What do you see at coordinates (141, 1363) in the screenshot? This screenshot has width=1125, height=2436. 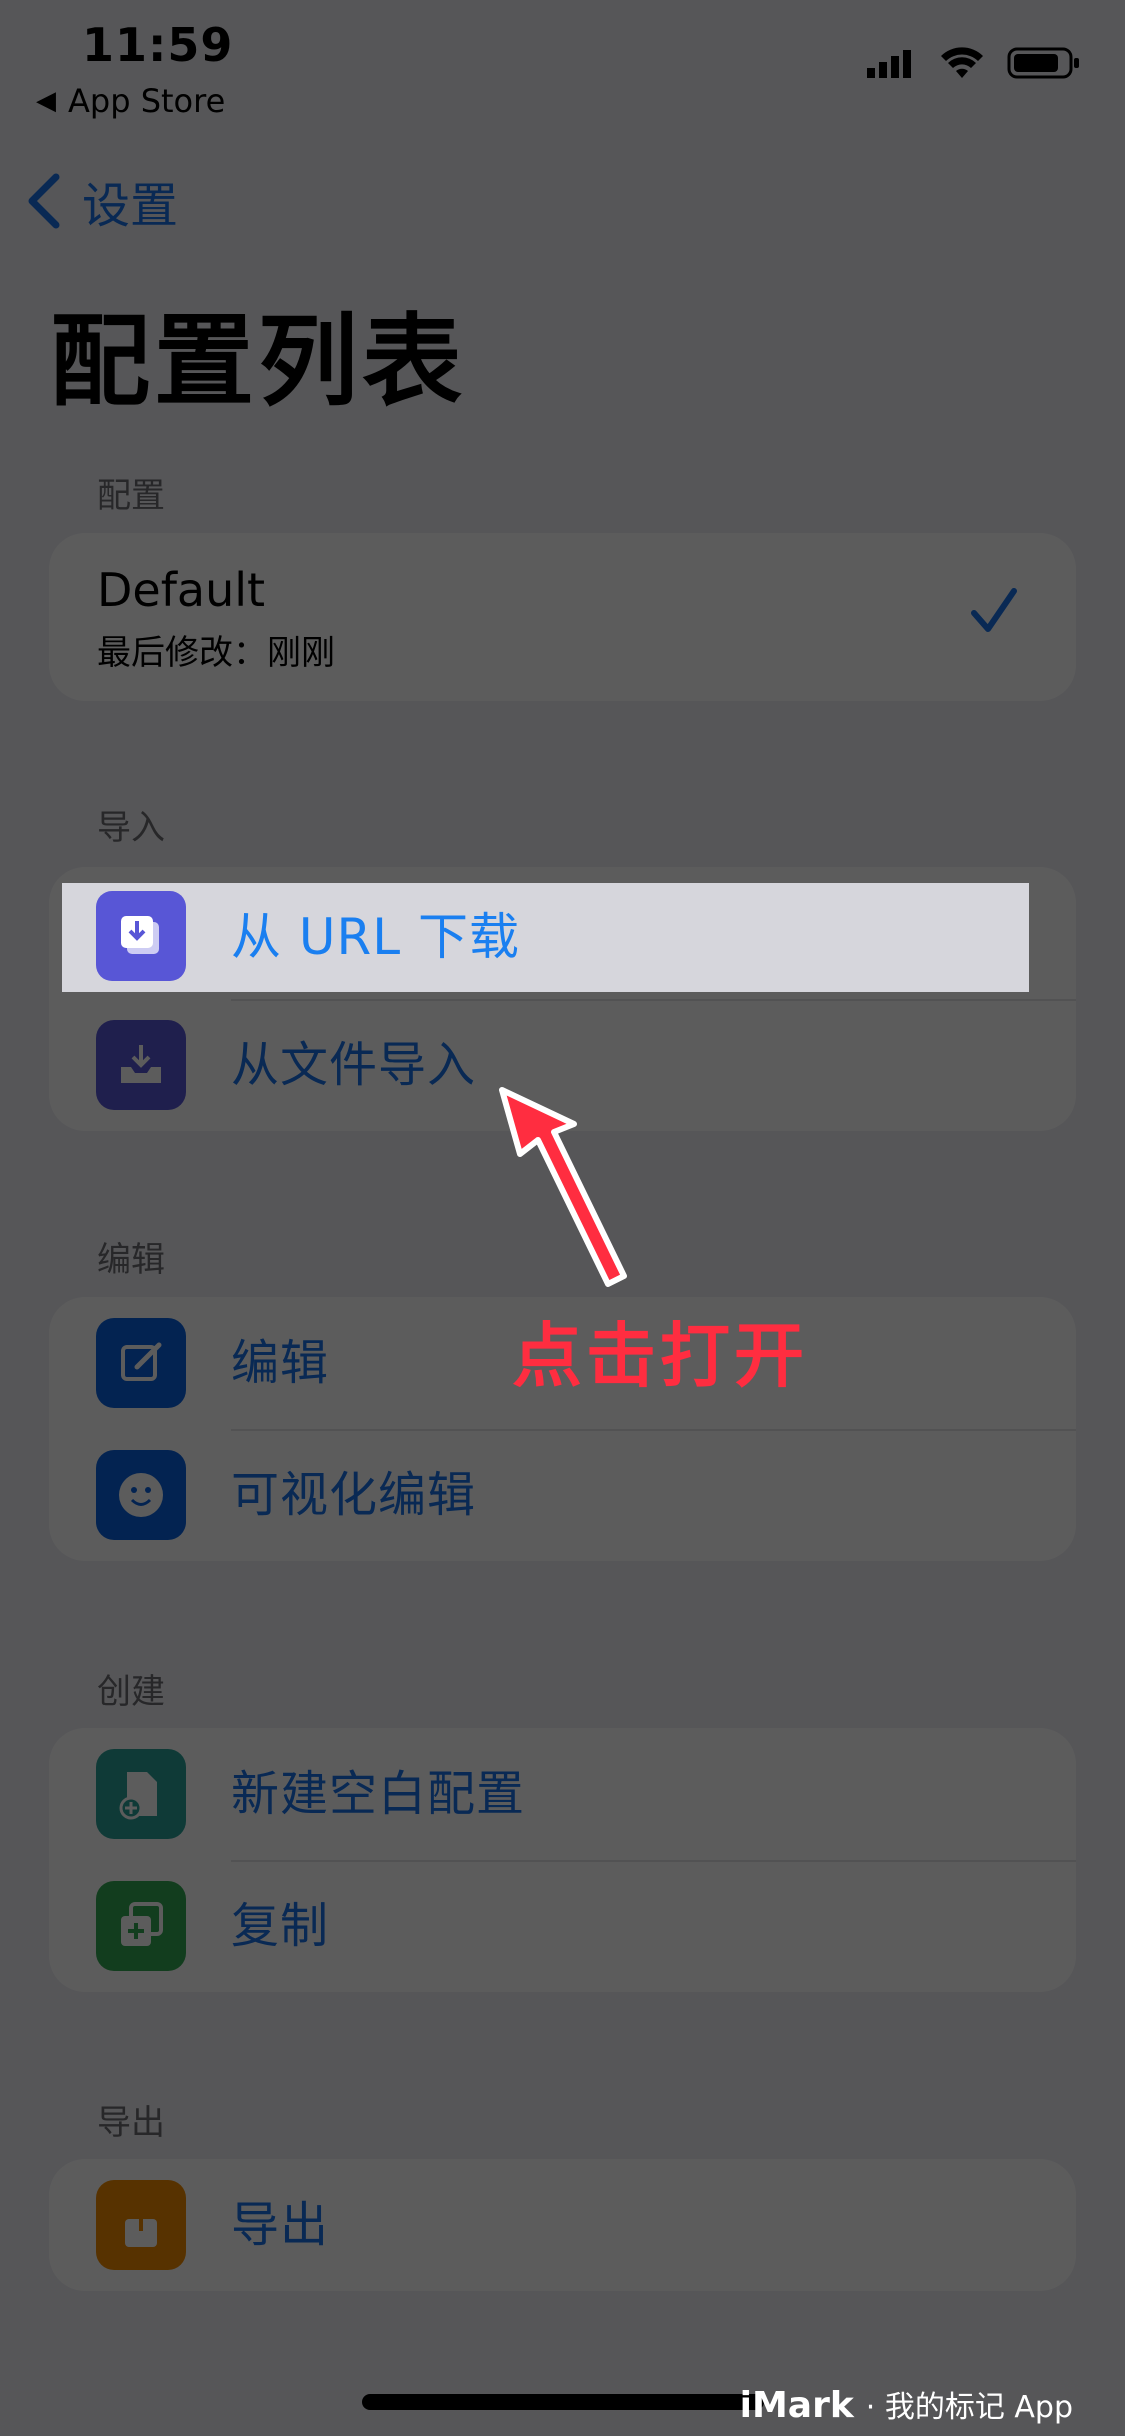 I see `square-pencil-icon` at bounding box center [141, 1363].